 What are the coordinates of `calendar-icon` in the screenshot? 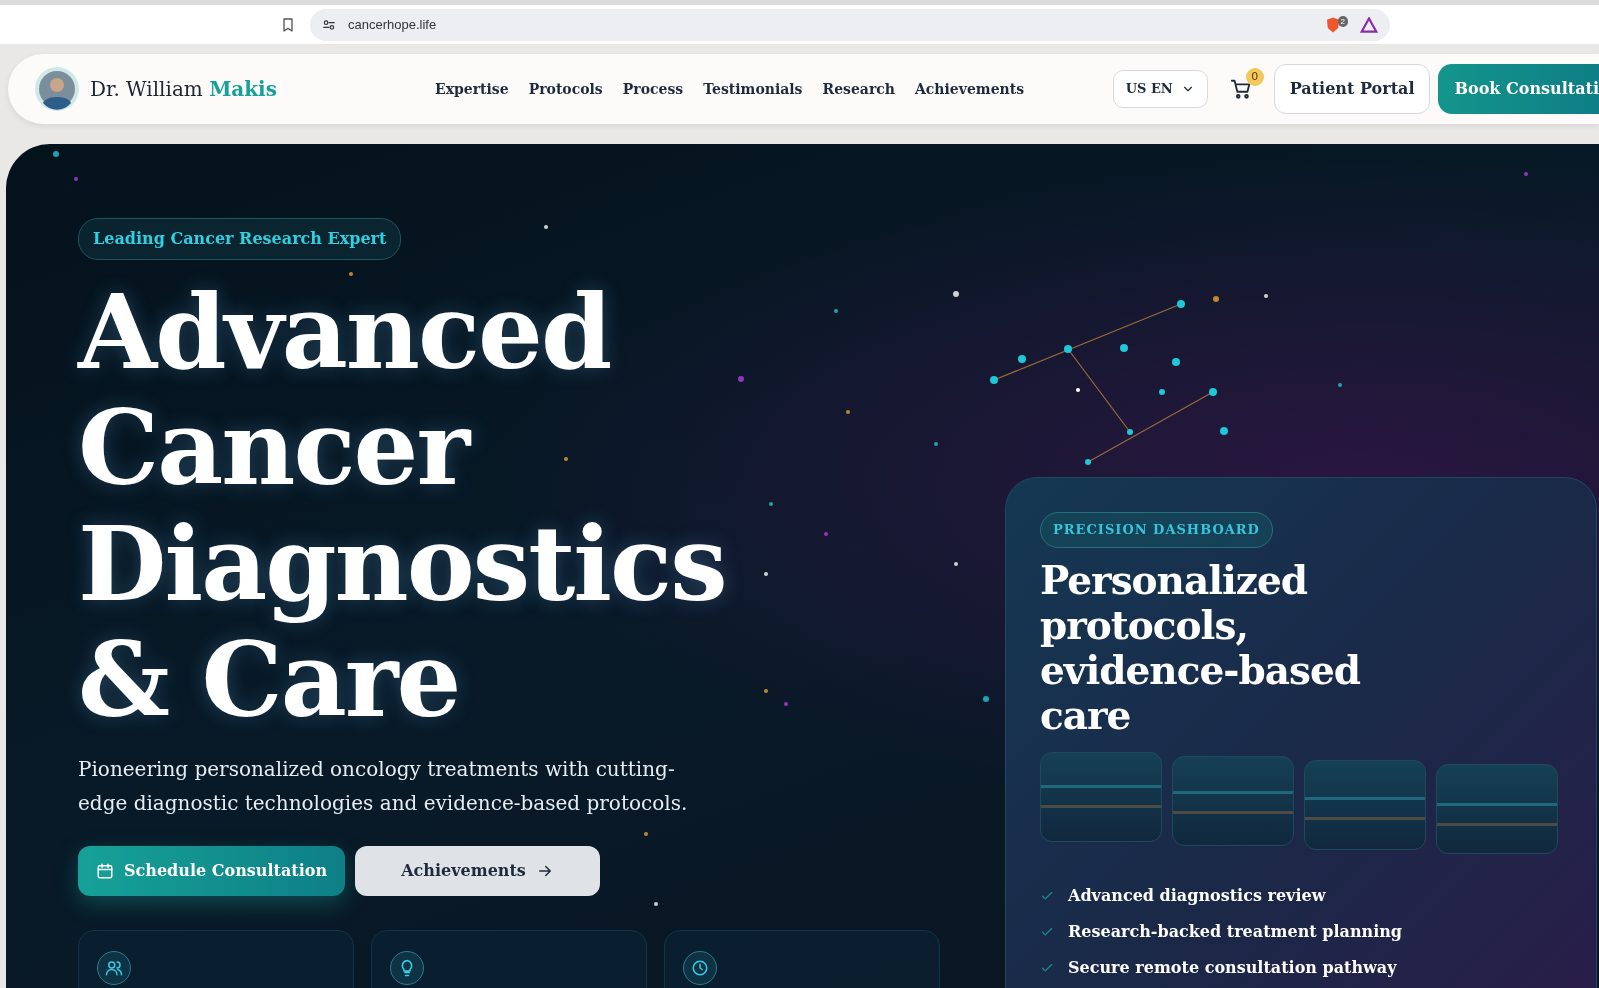 It's located at (105, 871).